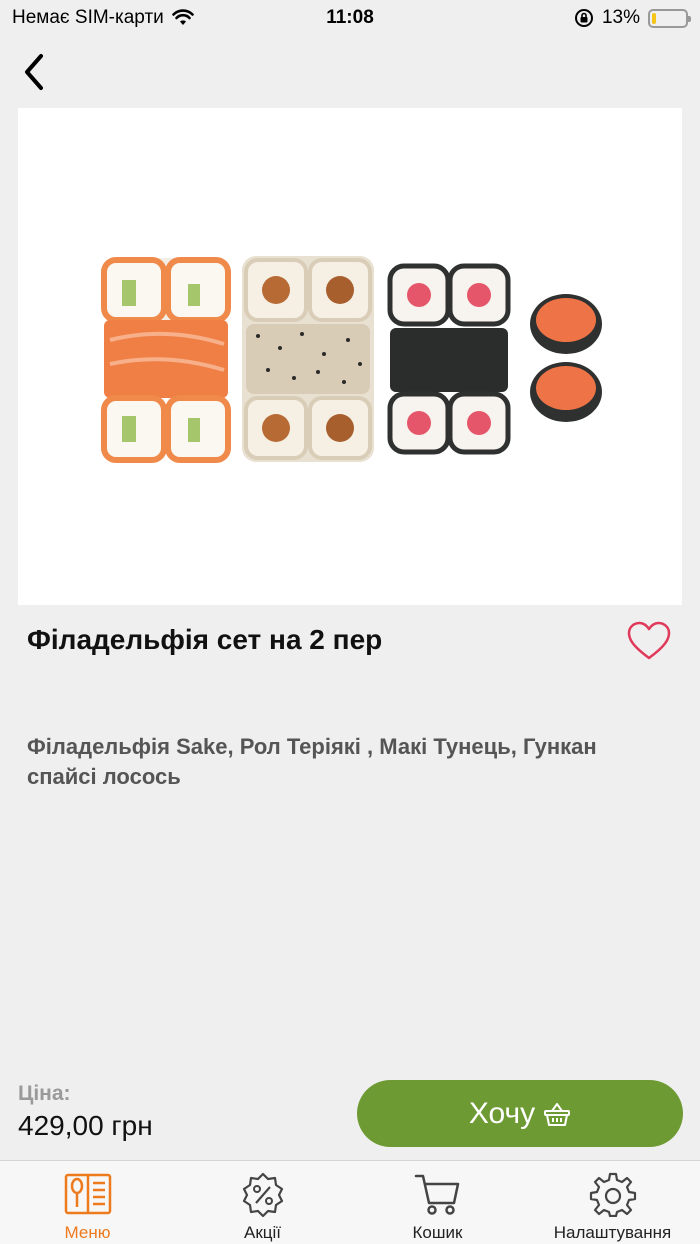  Describe the element at coordinates (87, 1194) in the screenshot. I see `menu-book-icon` at that location.